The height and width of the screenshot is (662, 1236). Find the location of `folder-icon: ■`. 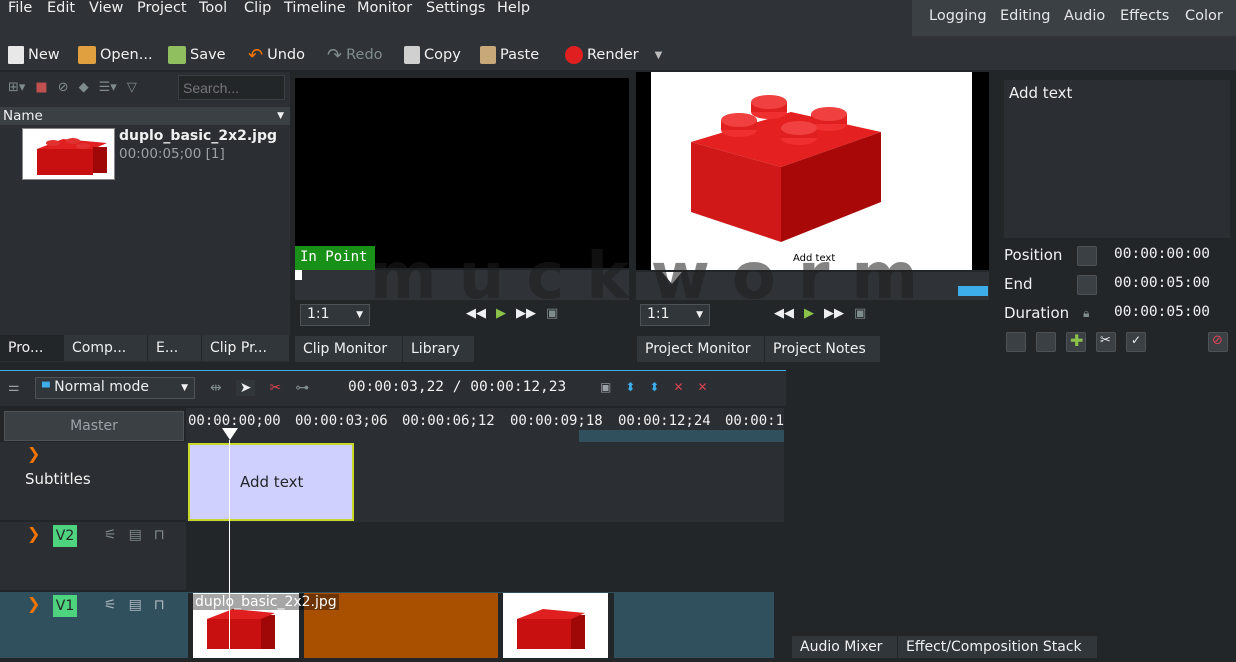

folder-icon: ■ is located at coordinates (41, 87).